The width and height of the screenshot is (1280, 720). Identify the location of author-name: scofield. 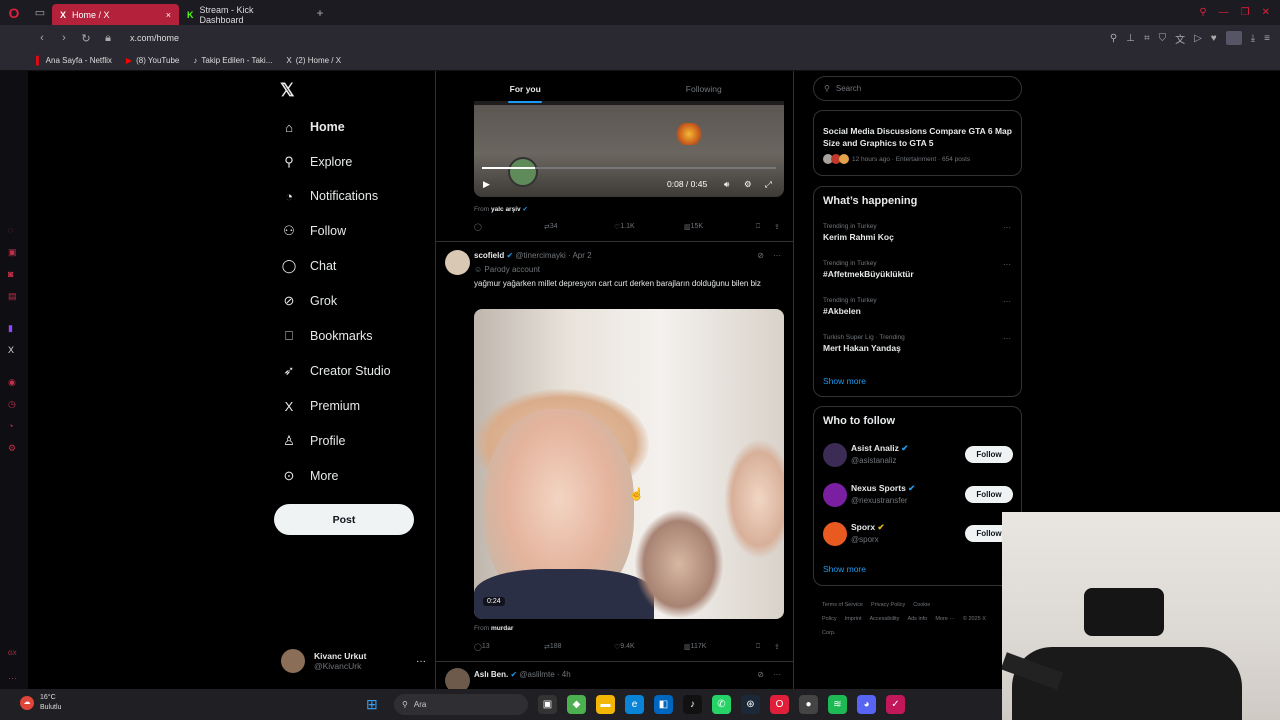
(489, 255).